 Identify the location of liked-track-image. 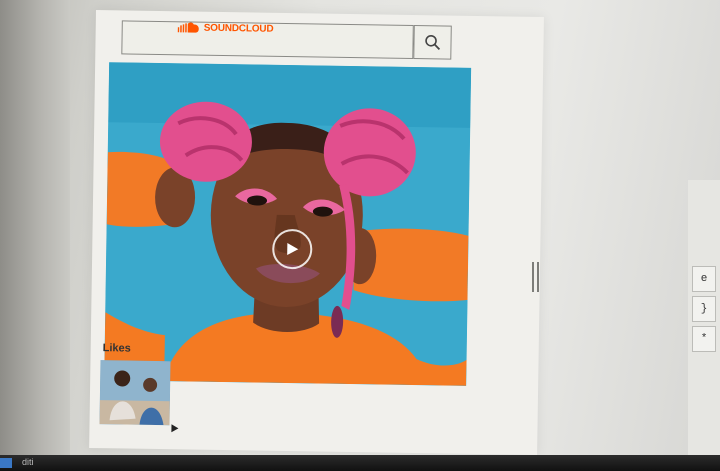
(135, 393).